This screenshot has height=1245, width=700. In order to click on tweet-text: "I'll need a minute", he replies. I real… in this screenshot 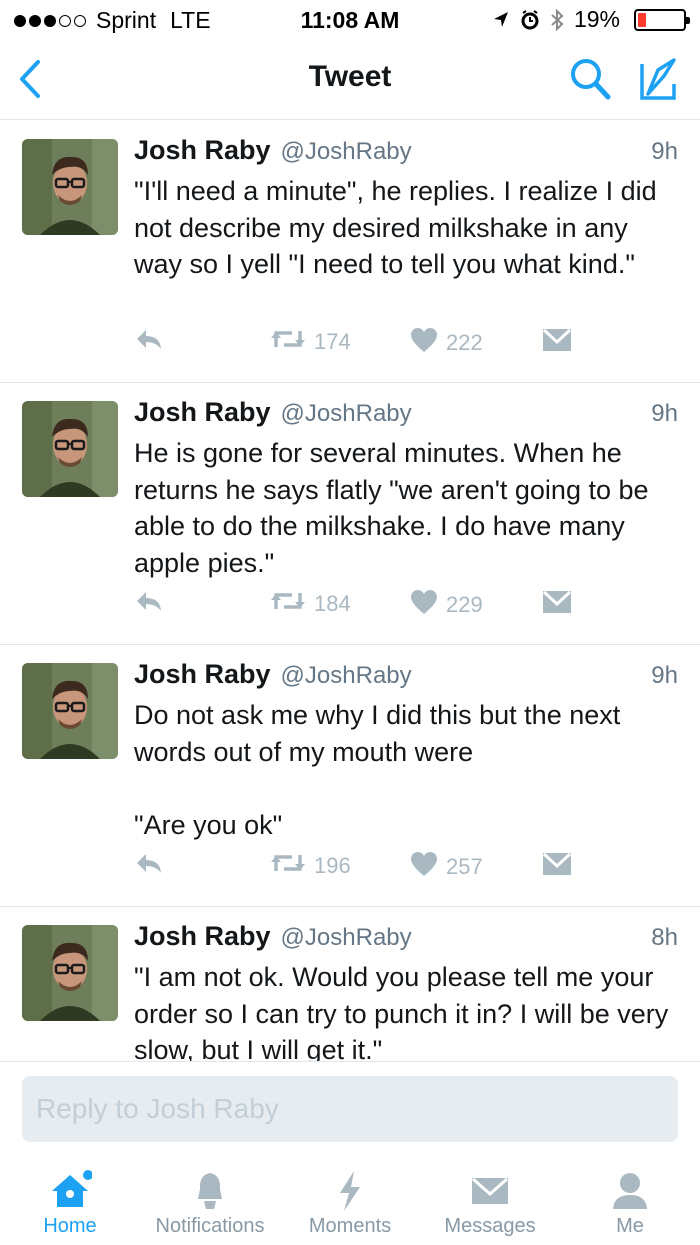, I will do `click(395, 227)`.